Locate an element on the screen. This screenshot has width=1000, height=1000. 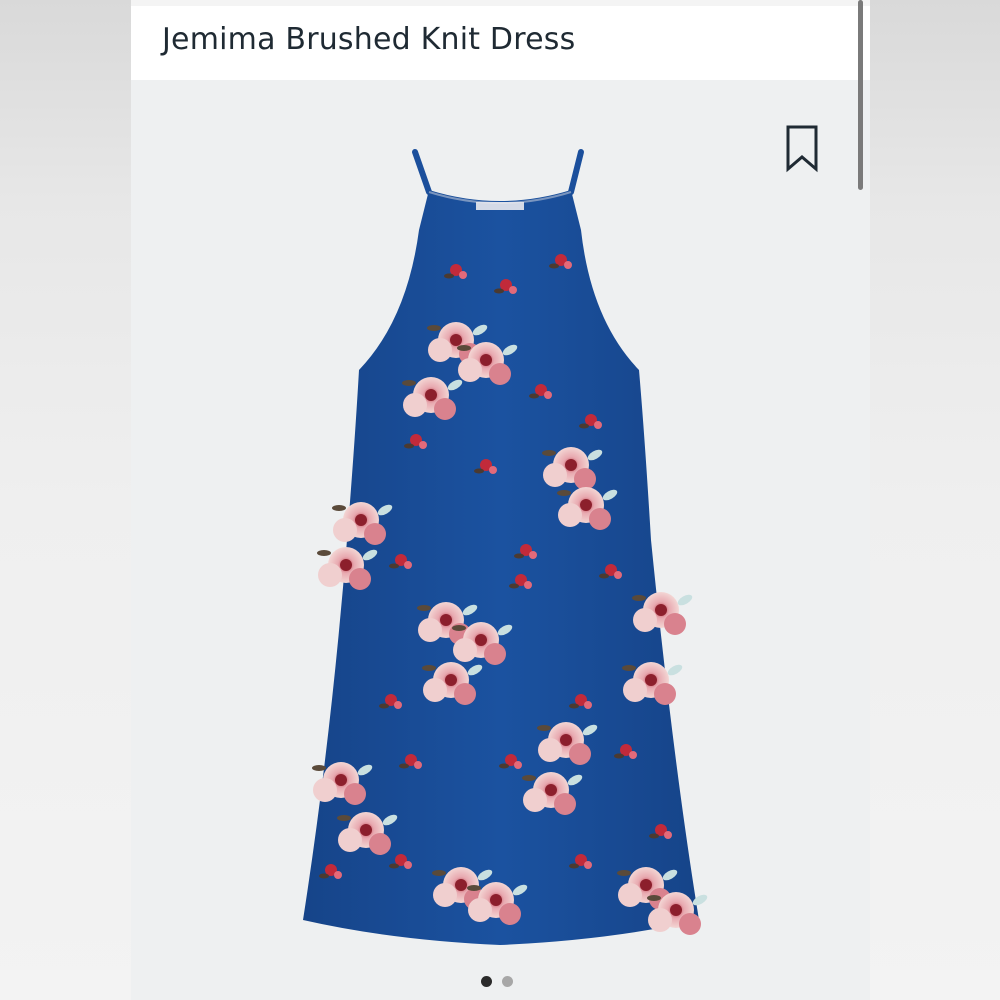
bookmark-button is located at coordinates (802, 149).